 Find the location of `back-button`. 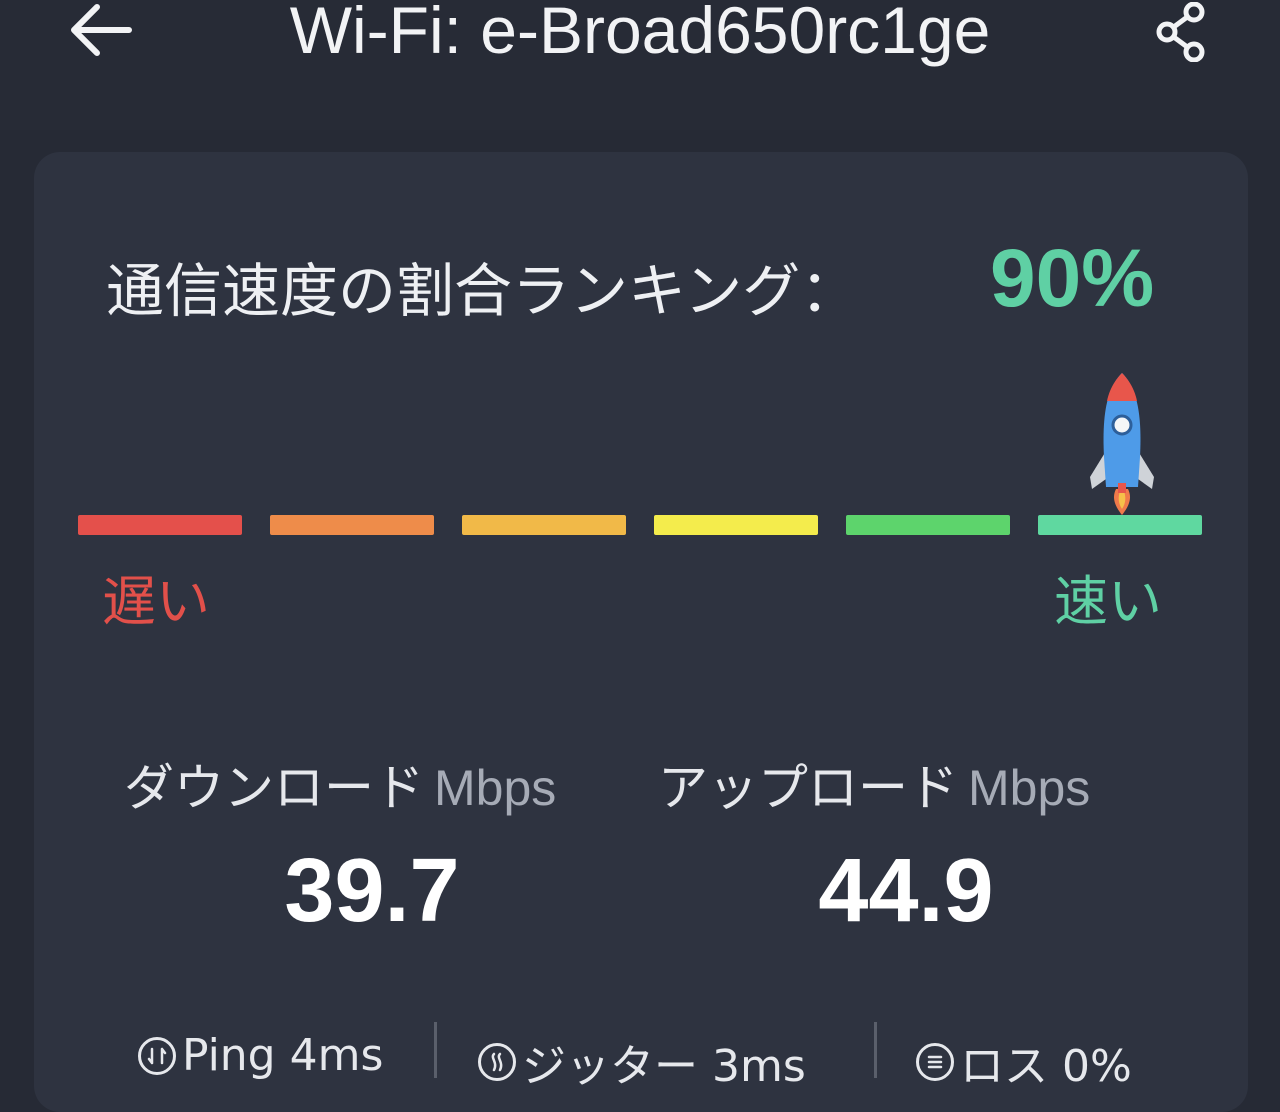

back-button is located at coordinates (100, 30).